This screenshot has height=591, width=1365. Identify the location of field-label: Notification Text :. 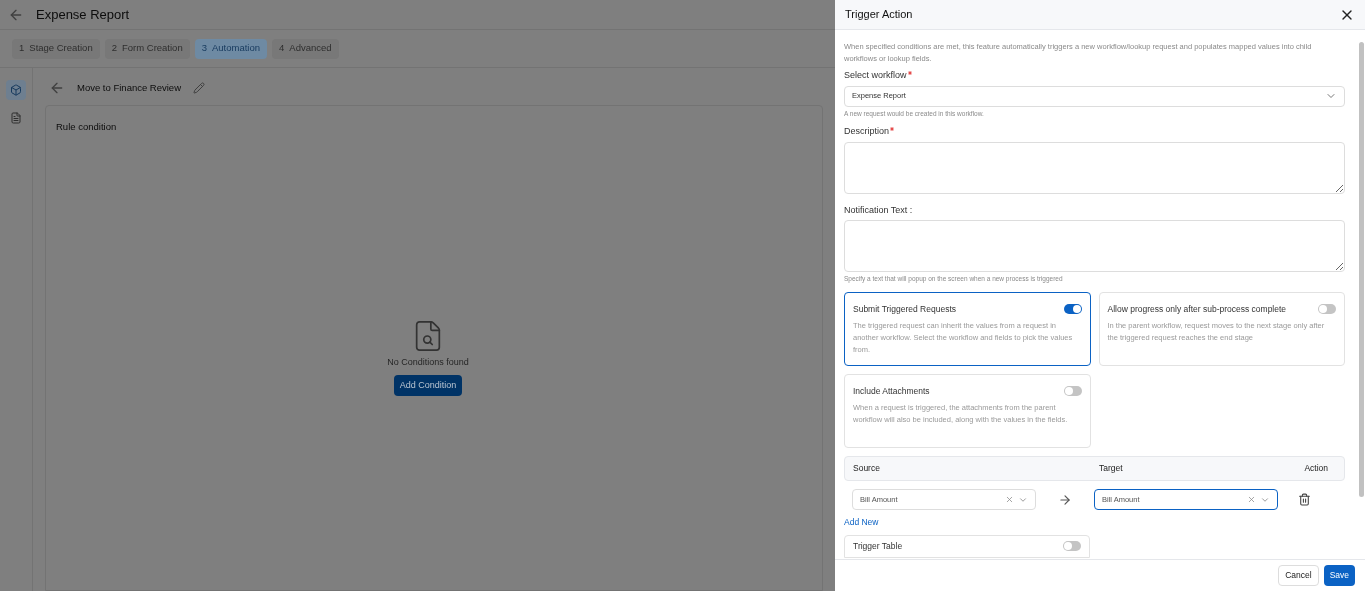
(878, 210).